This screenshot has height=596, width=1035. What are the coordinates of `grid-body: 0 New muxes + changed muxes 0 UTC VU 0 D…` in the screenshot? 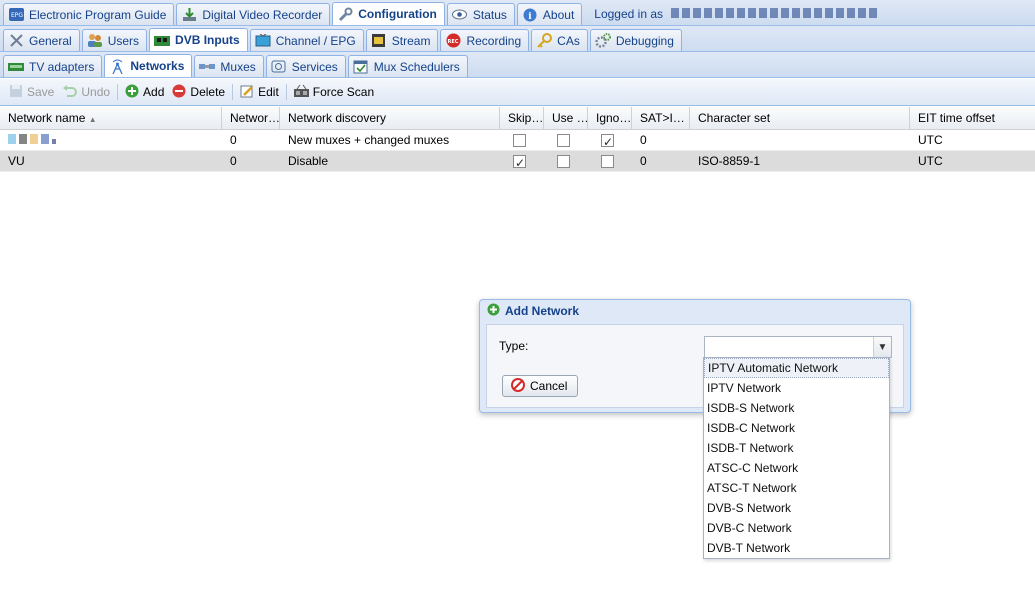 It's located at (517, 151).